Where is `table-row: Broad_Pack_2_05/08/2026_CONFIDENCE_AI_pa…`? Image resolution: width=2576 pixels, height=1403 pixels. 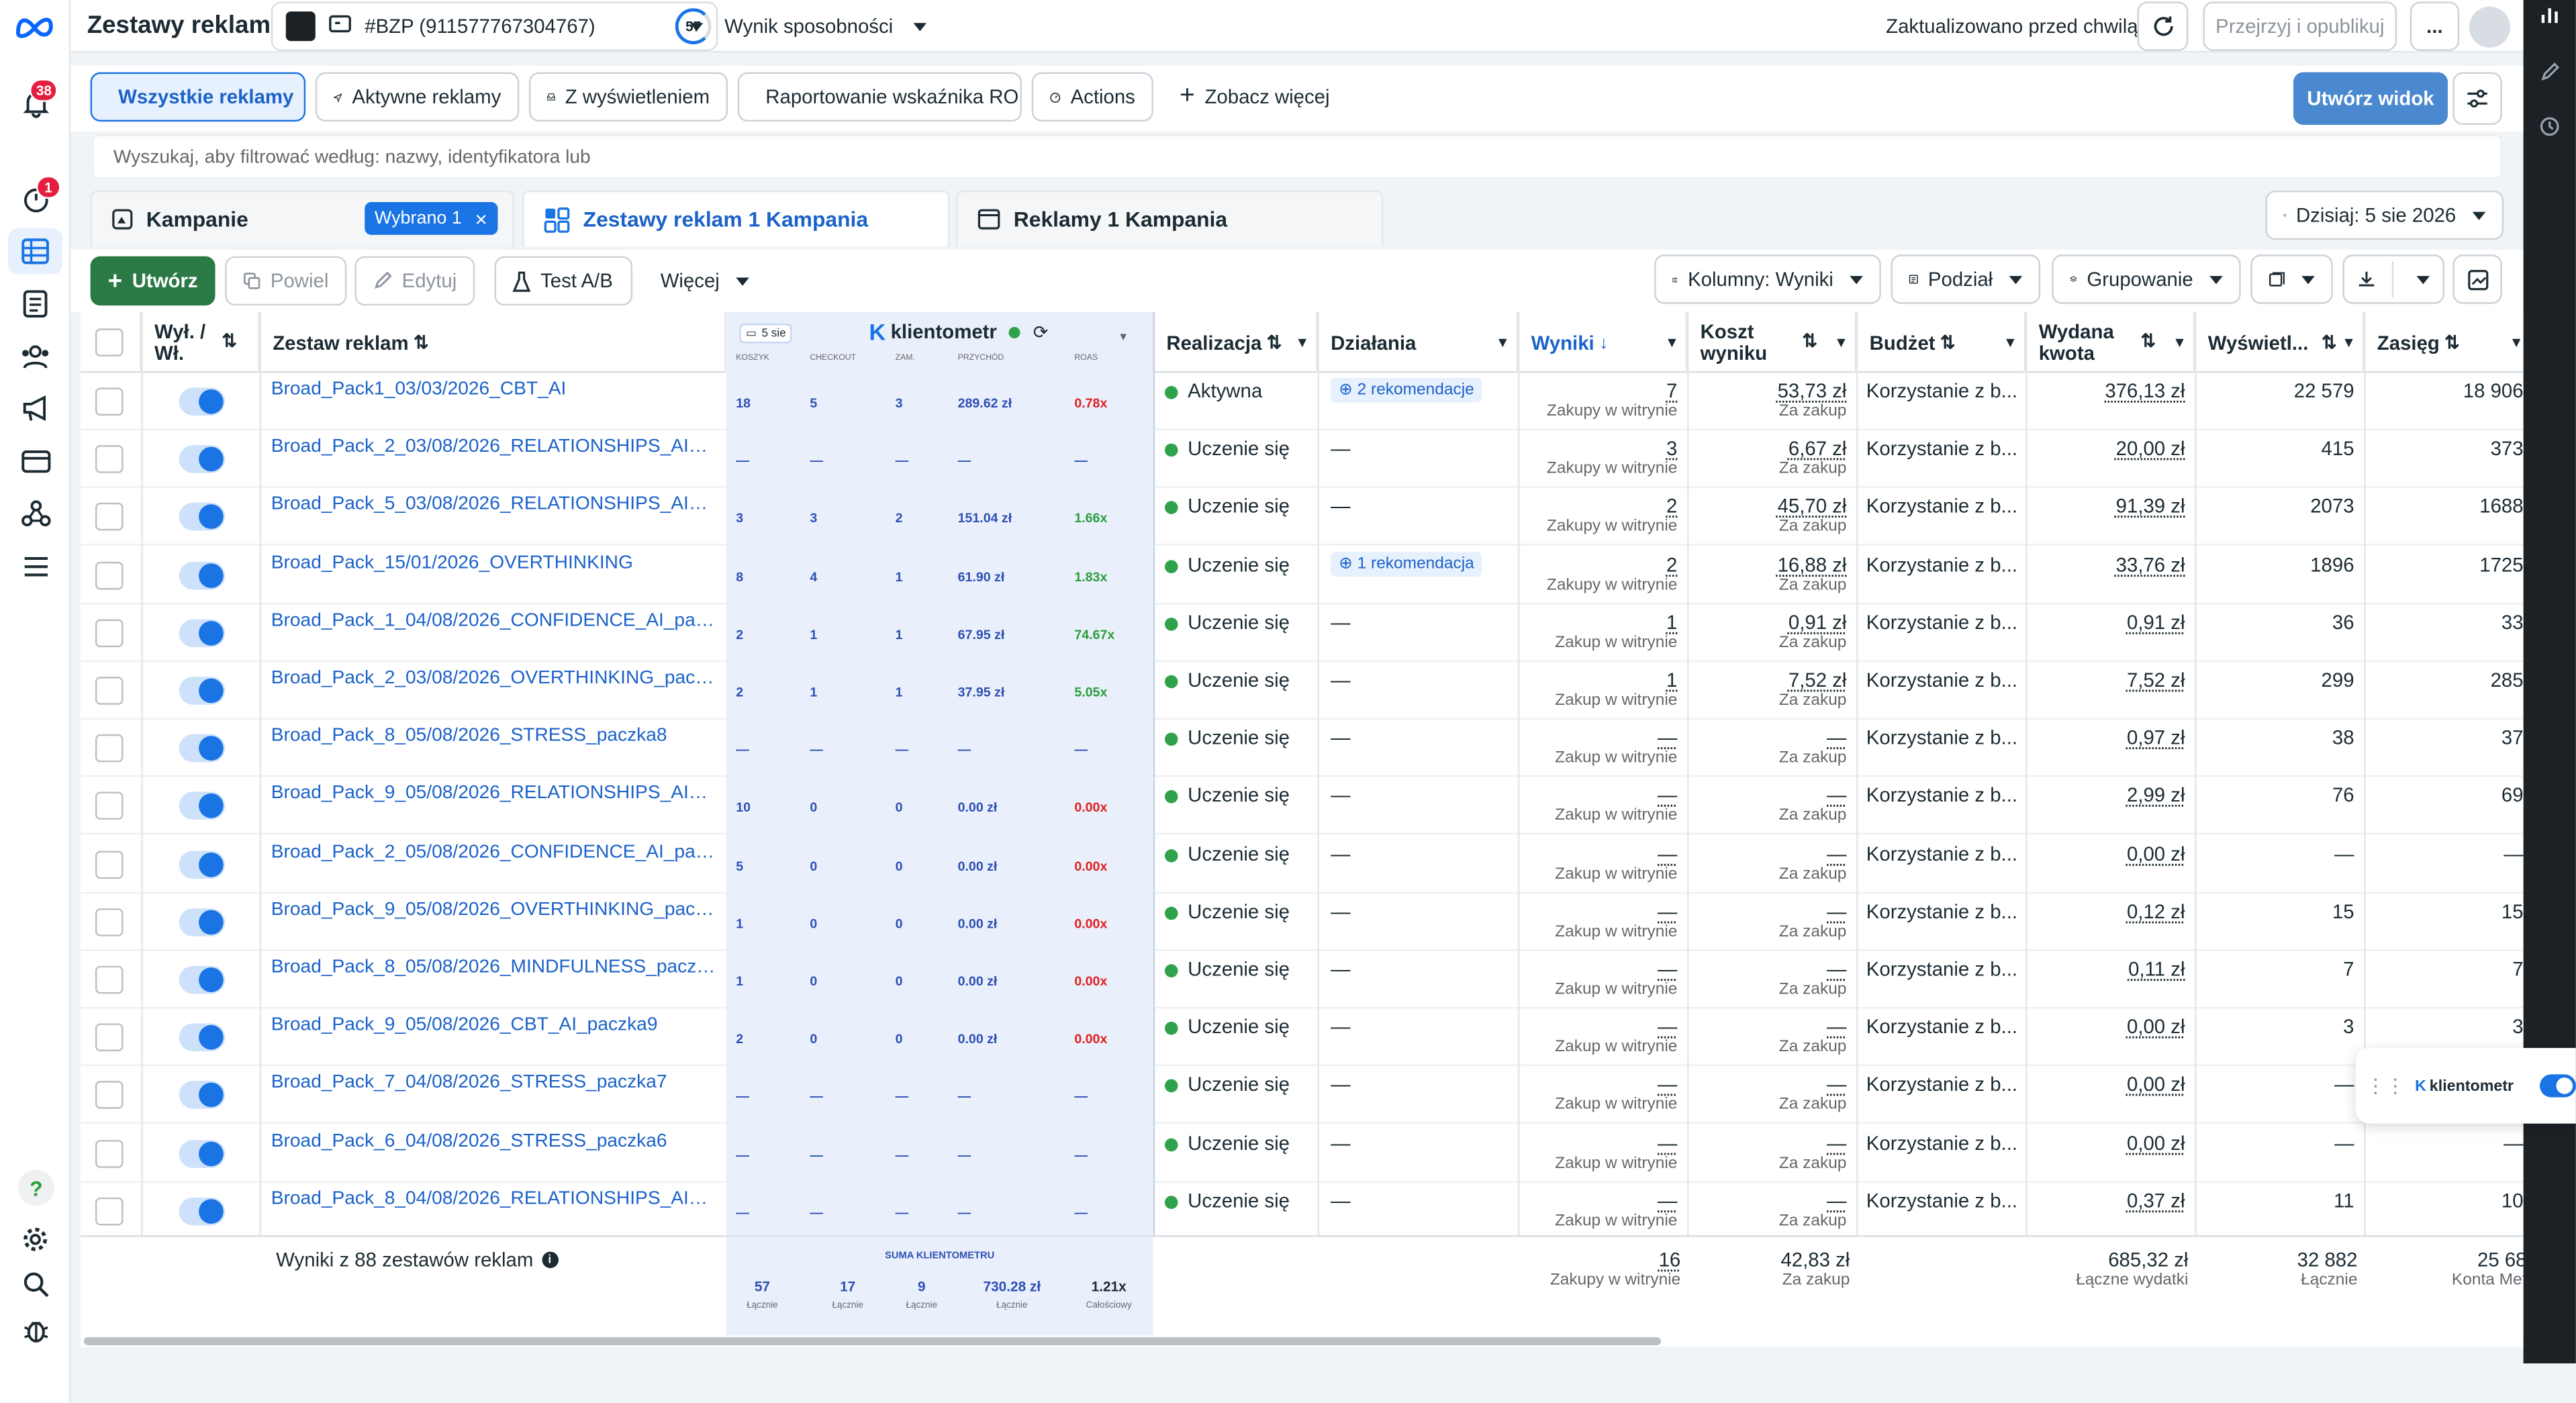
table-row: Broad_Pack_2_05/08/2026_CONFIDENCE_AI_pa… is located at coordinates (1302, 864).